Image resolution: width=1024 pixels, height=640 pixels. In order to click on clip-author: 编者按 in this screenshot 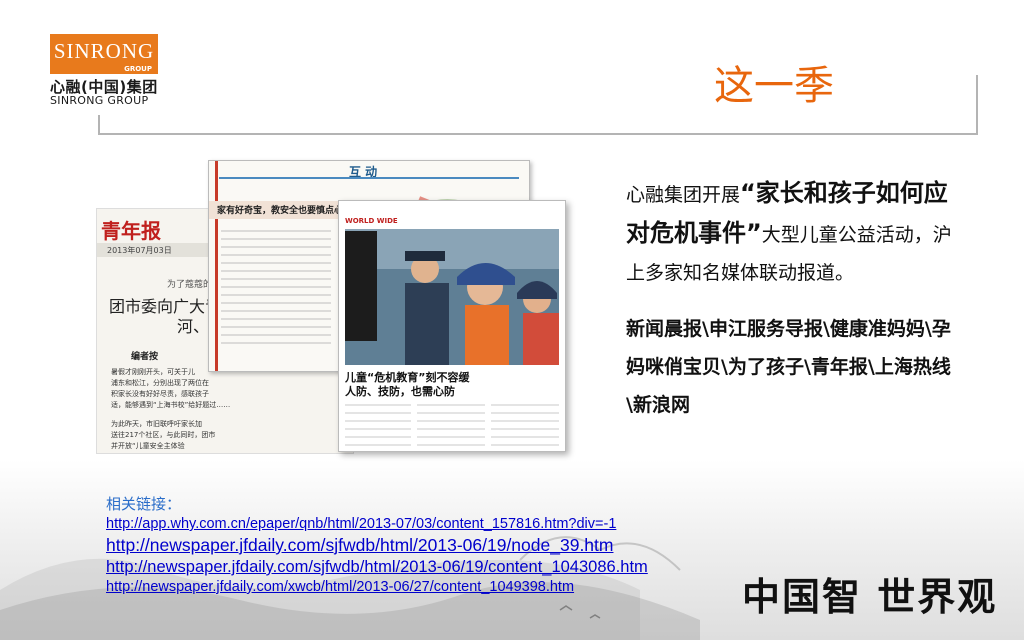, I will do `click(145, 357)`.